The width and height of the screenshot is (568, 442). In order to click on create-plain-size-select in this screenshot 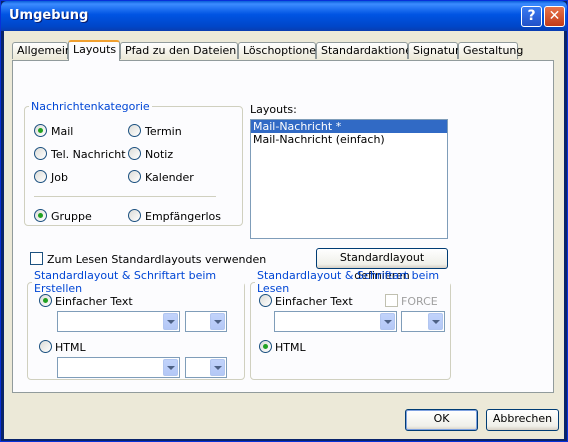, I will do `click(206, 321)`.